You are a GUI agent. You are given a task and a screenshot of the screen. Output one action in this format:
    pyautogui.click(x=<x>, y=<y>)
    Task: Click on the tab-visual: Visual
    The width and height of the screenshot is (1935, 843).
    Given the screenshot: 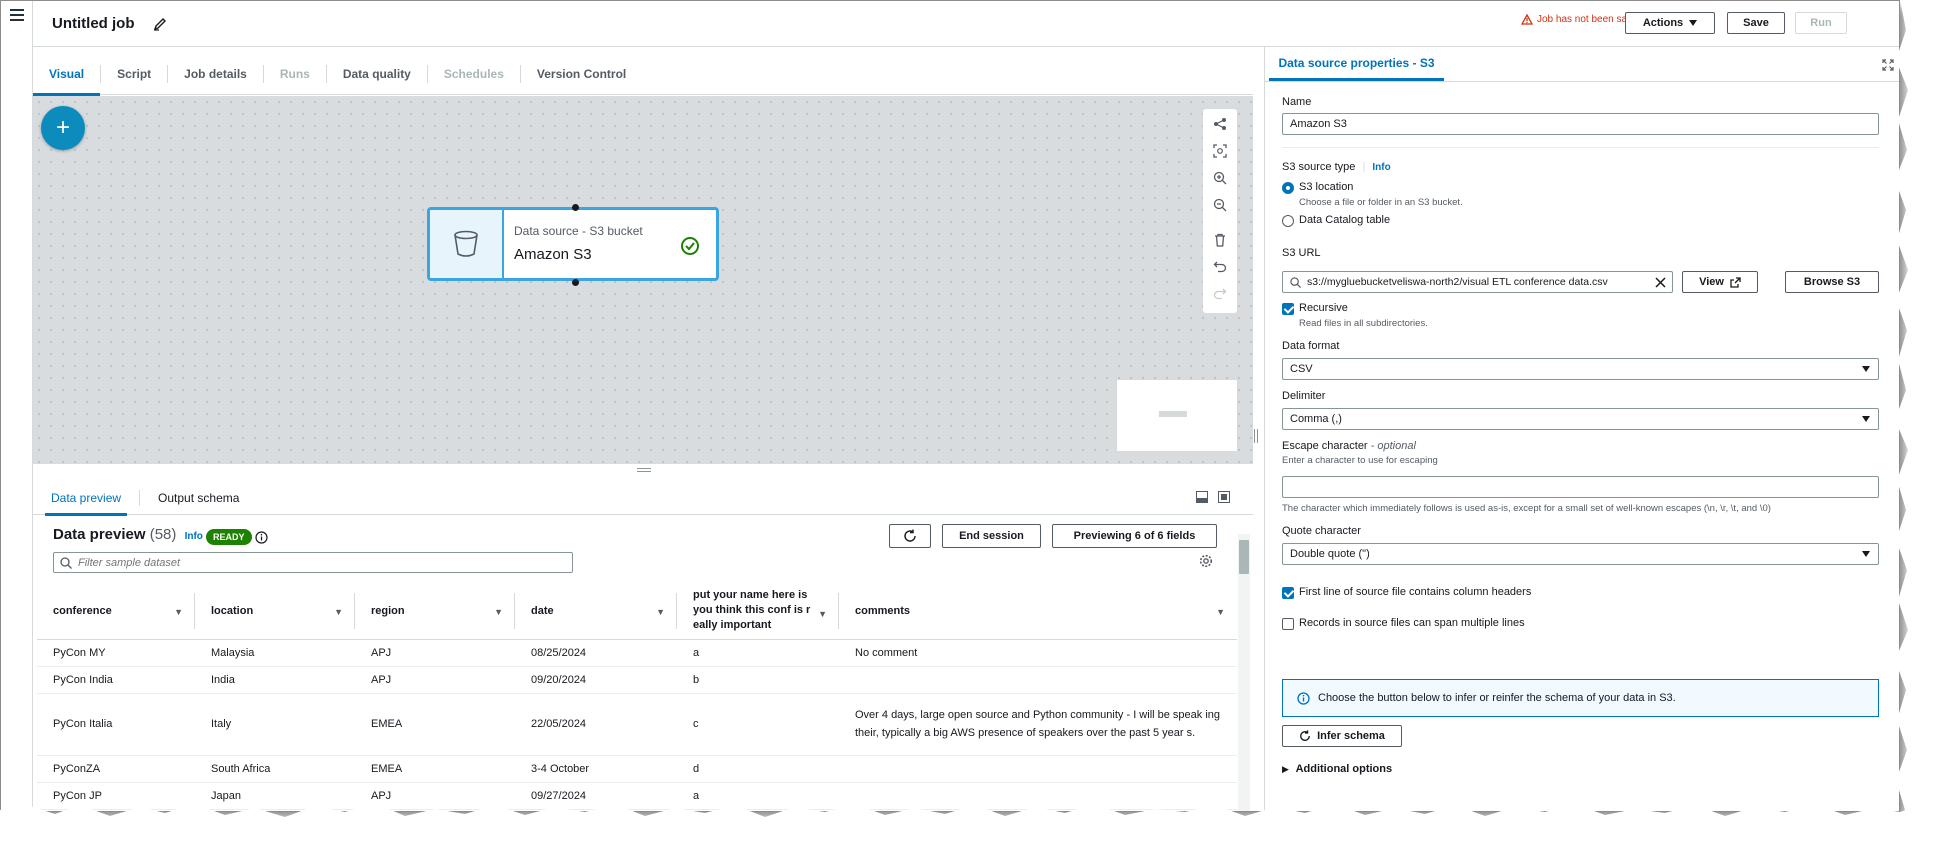 What is the action you would take?
    pyautogui.click(x=67, y=80)
    